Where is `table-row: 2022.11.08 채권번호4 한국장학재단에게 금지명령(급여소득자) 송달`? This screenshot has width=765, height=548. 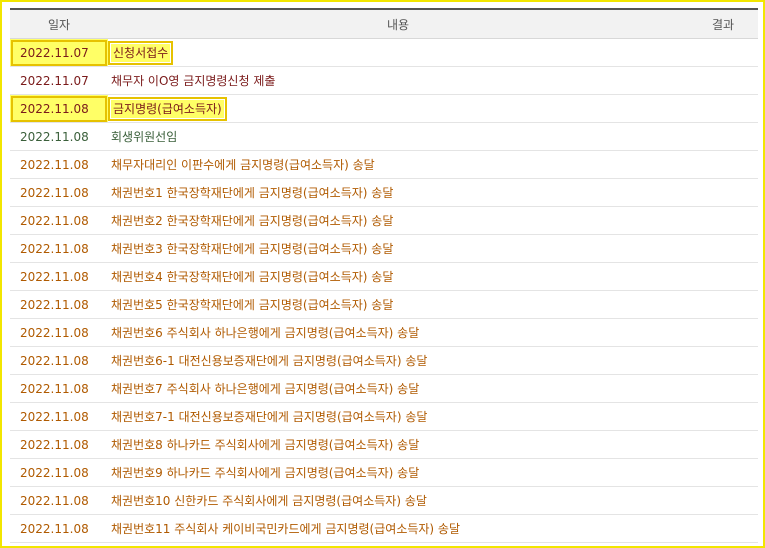 table-row: 2022.11.08 채권번호4 한국장학재단에게 금지명령(급여소득자) 송달 is located at coordinates (384, 276).